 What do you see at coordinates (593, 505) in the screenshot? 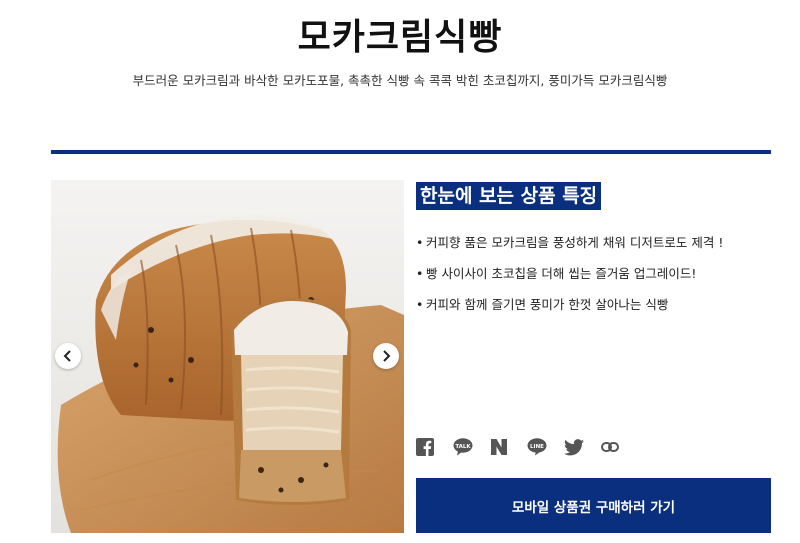
I see `buy-mobile-voucher-button: 모바일 상품권 구매하러 가기` at bounding box center [593, 505].